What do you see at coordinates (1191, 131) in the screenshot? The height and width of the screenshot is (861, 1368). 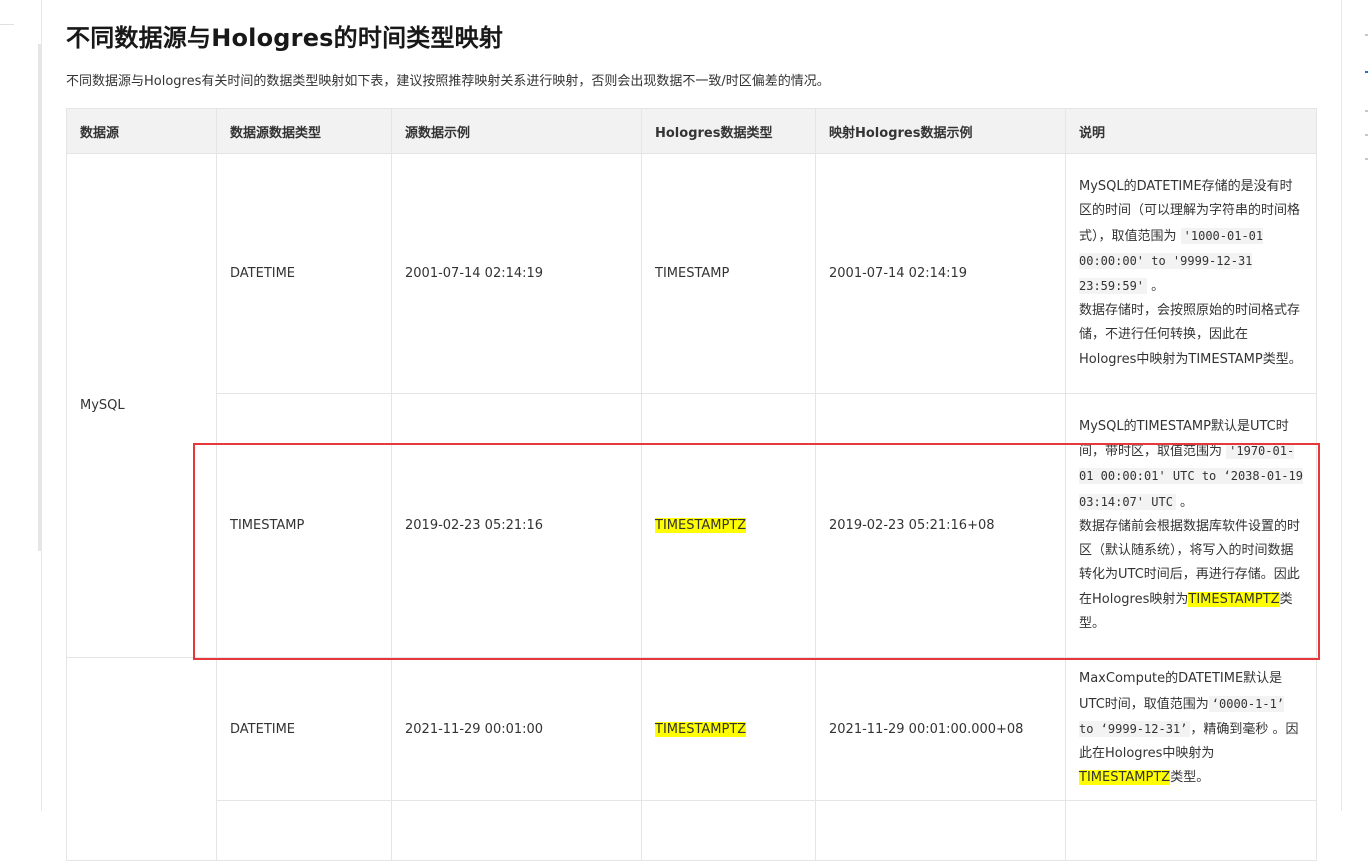 I see `header-description: 说明` at bounding box center [1191, 131].